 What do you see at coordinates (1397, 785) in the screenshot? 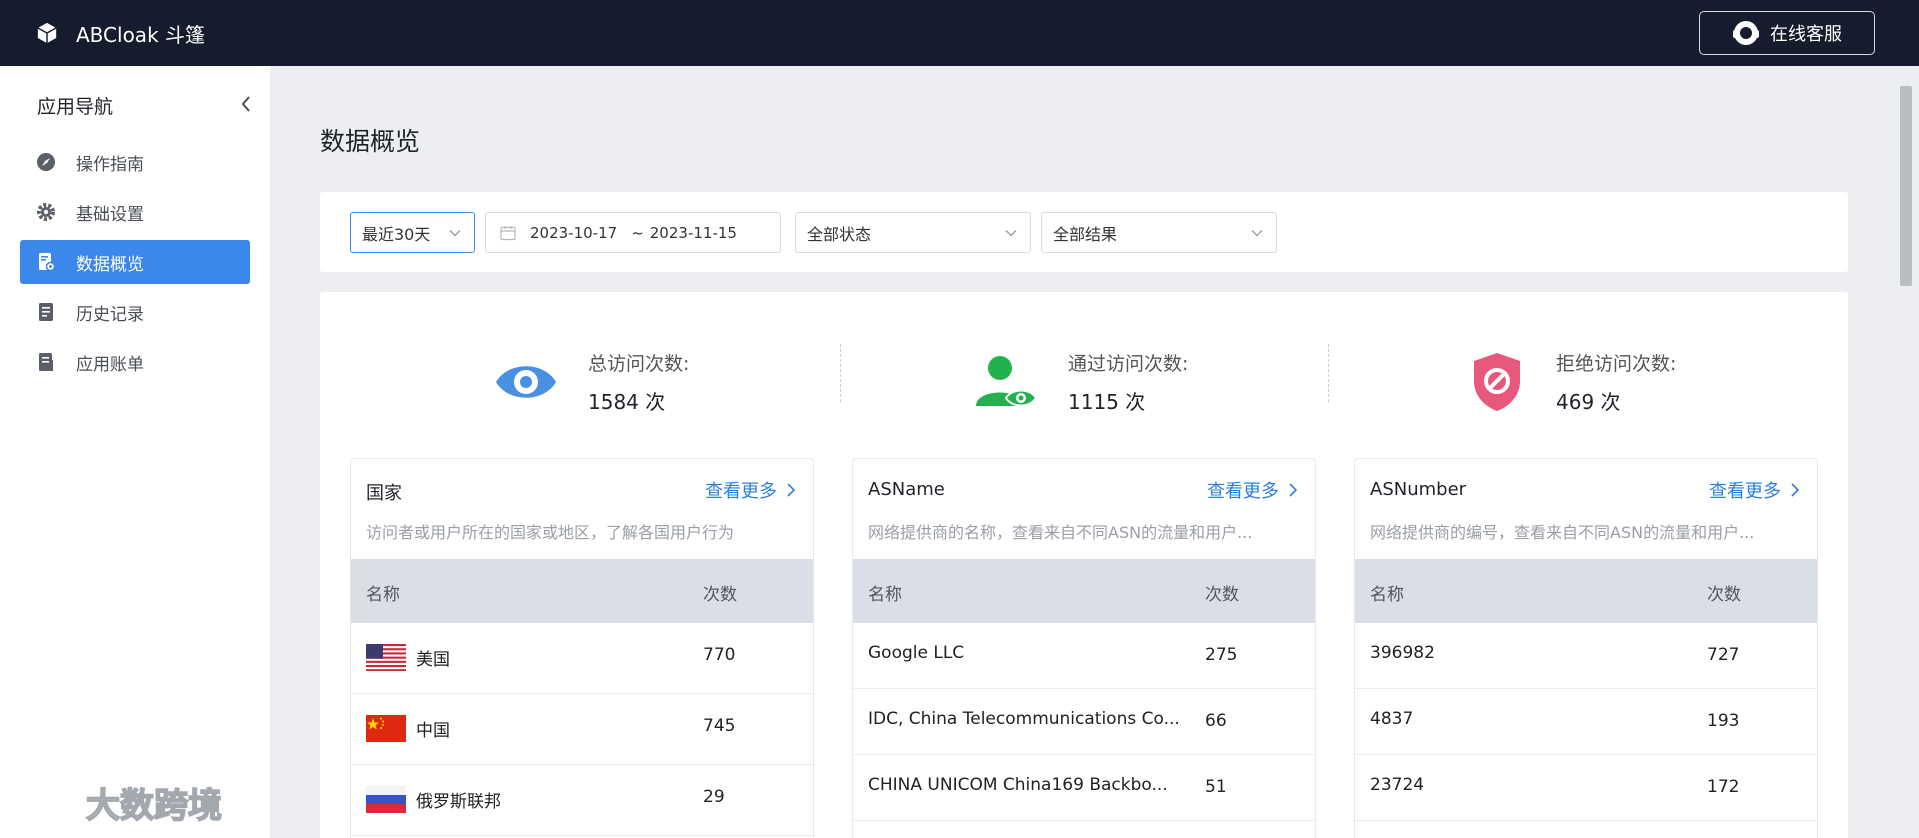
I see `row-name: 23724` at bounding box center [1397, 785].